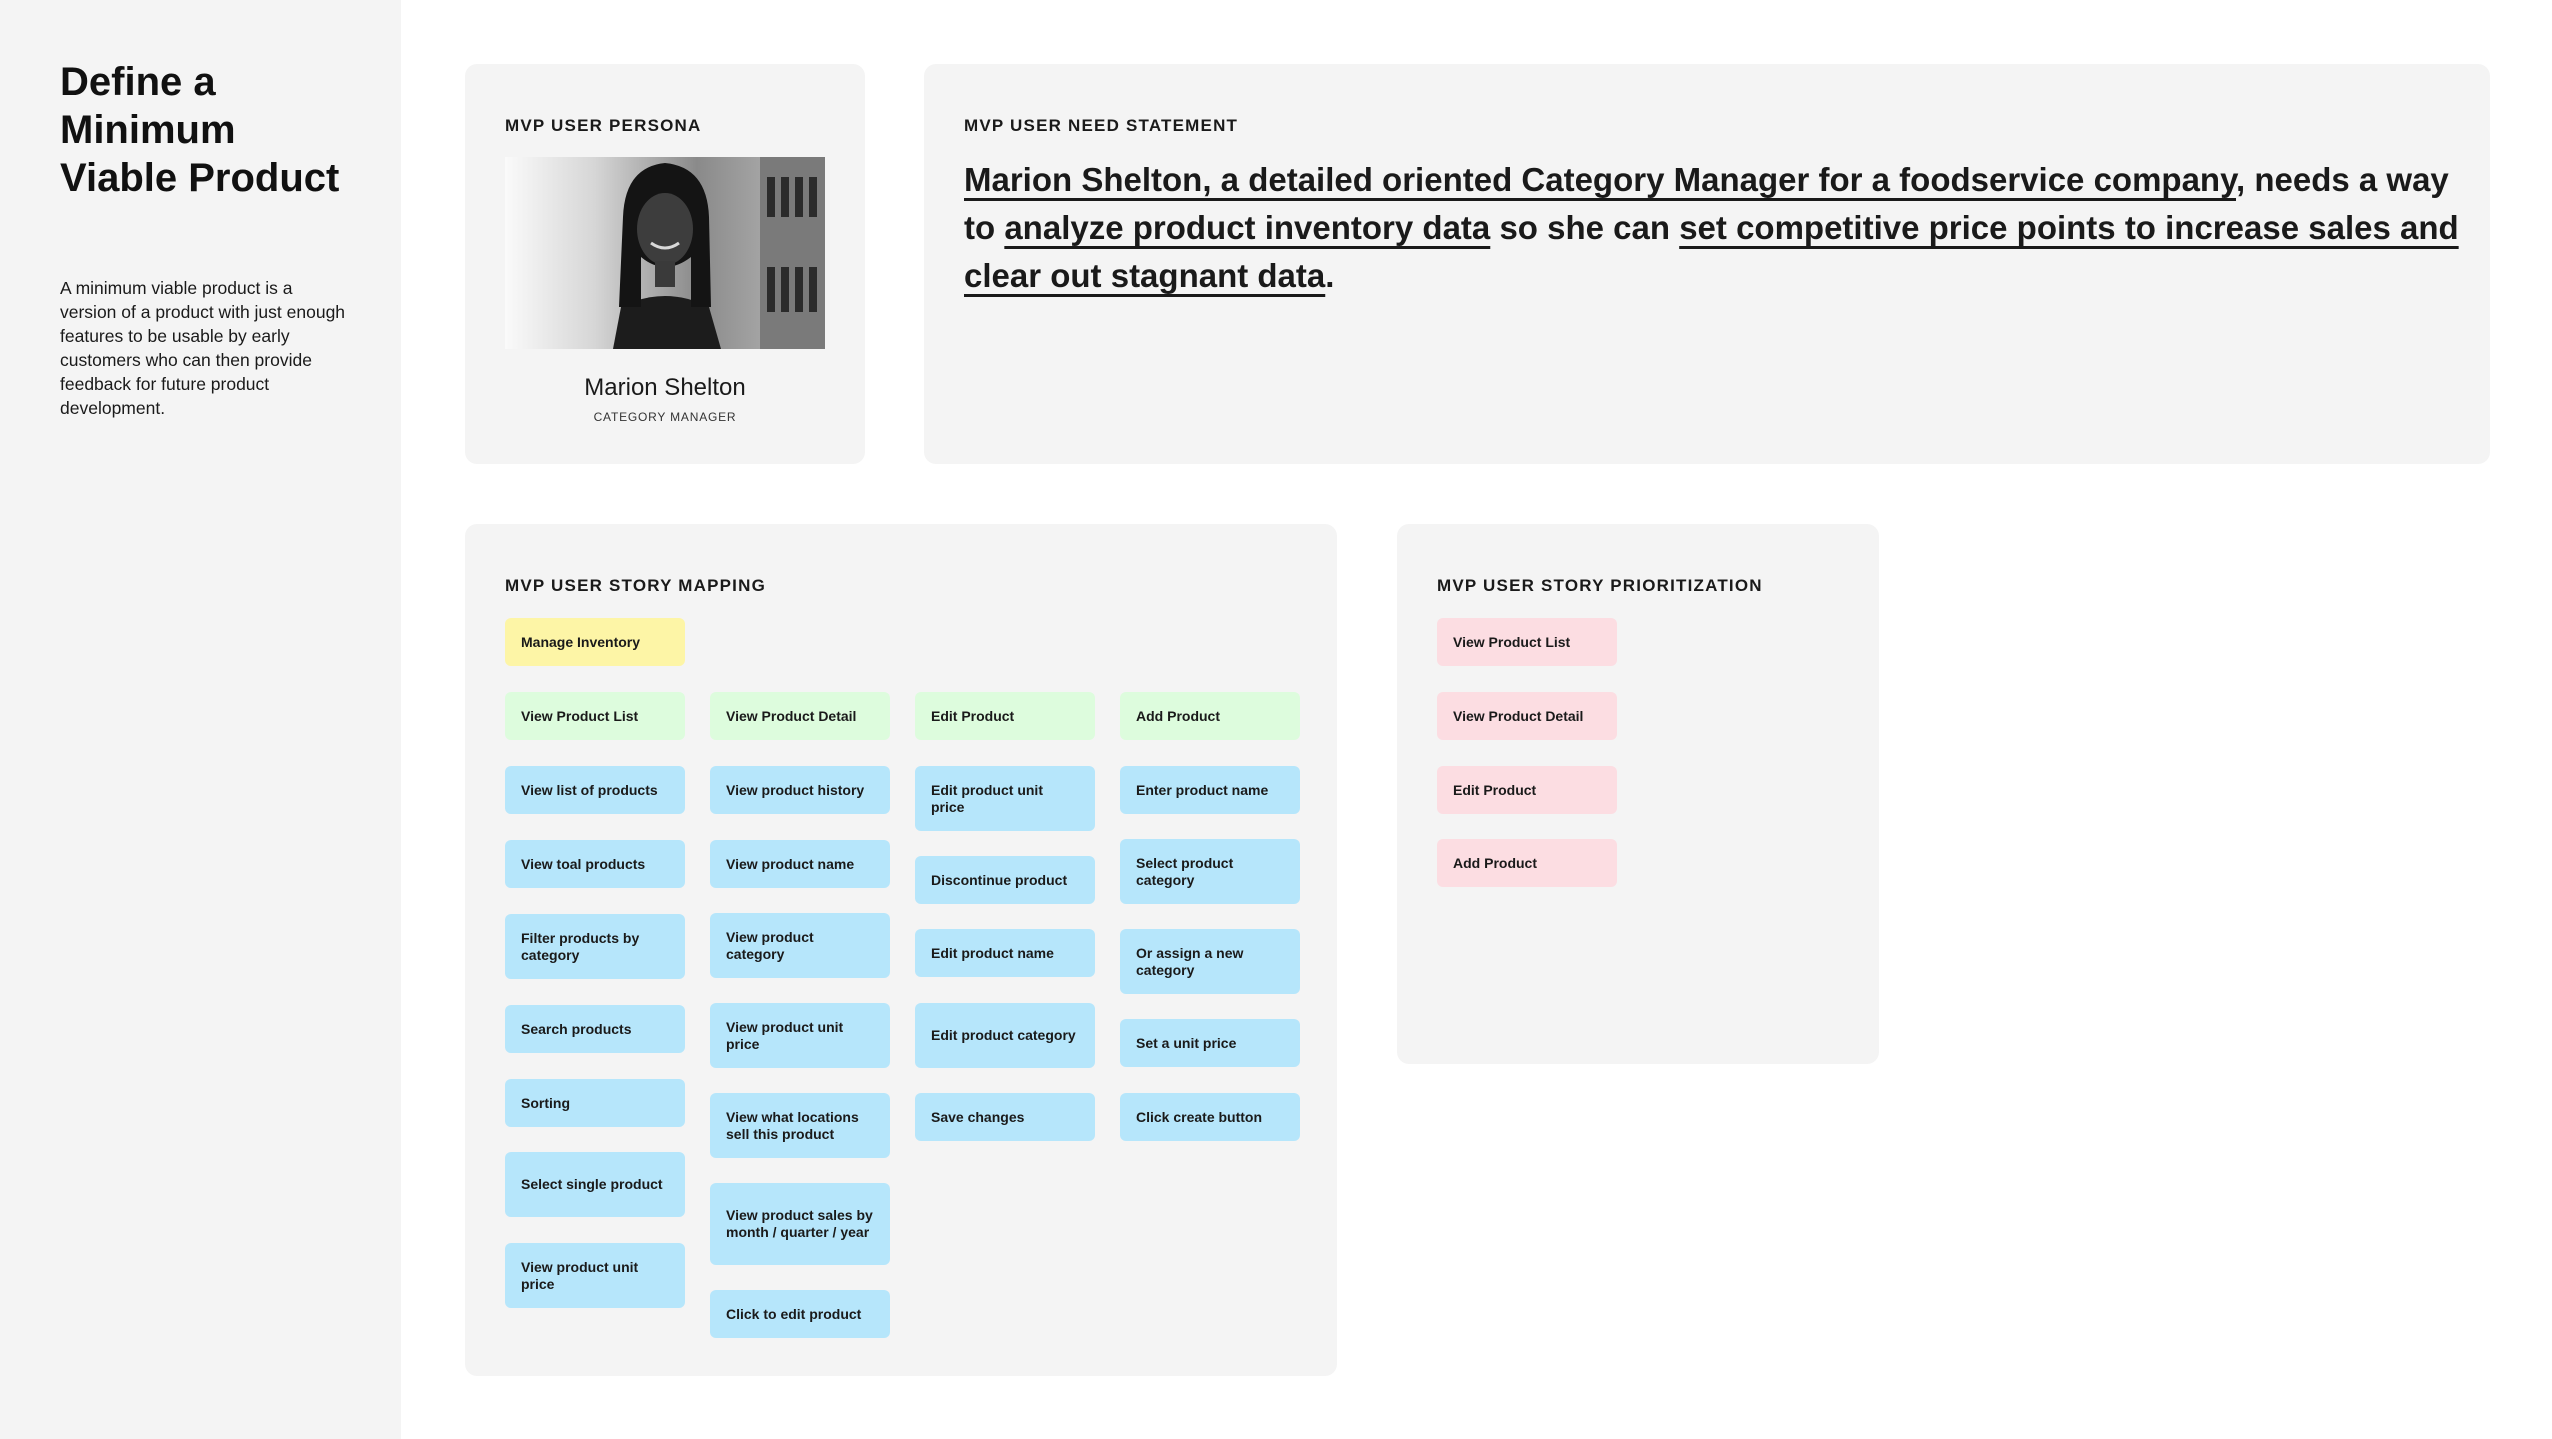  I want to click on activity-sticky: Edit Product, so click(1005, 716).